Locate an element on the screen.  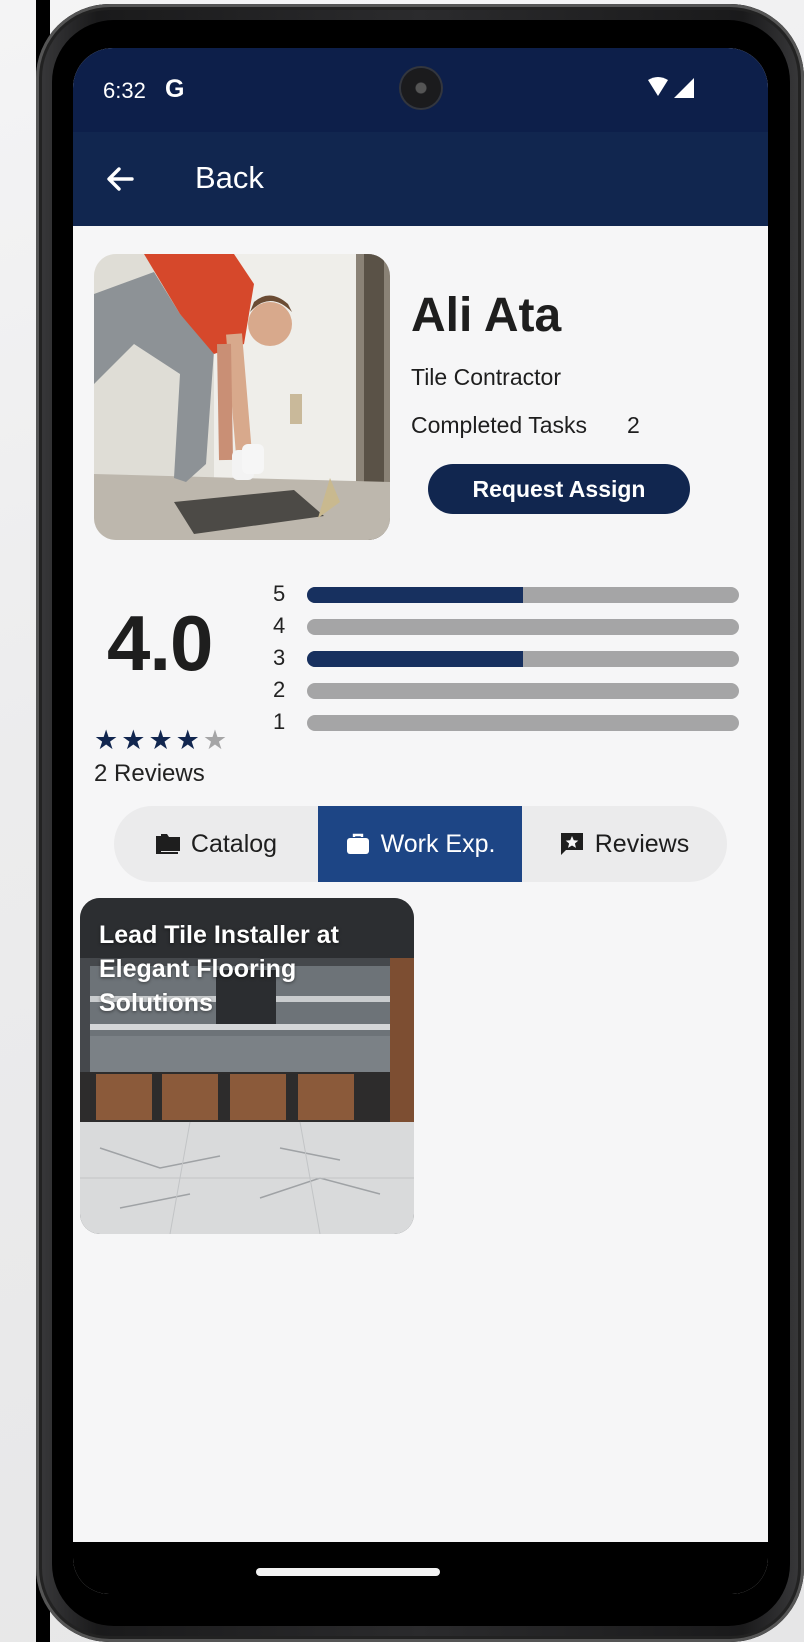
completed-tasks-label: Completed Tasks is located at coordinates (499, 425).